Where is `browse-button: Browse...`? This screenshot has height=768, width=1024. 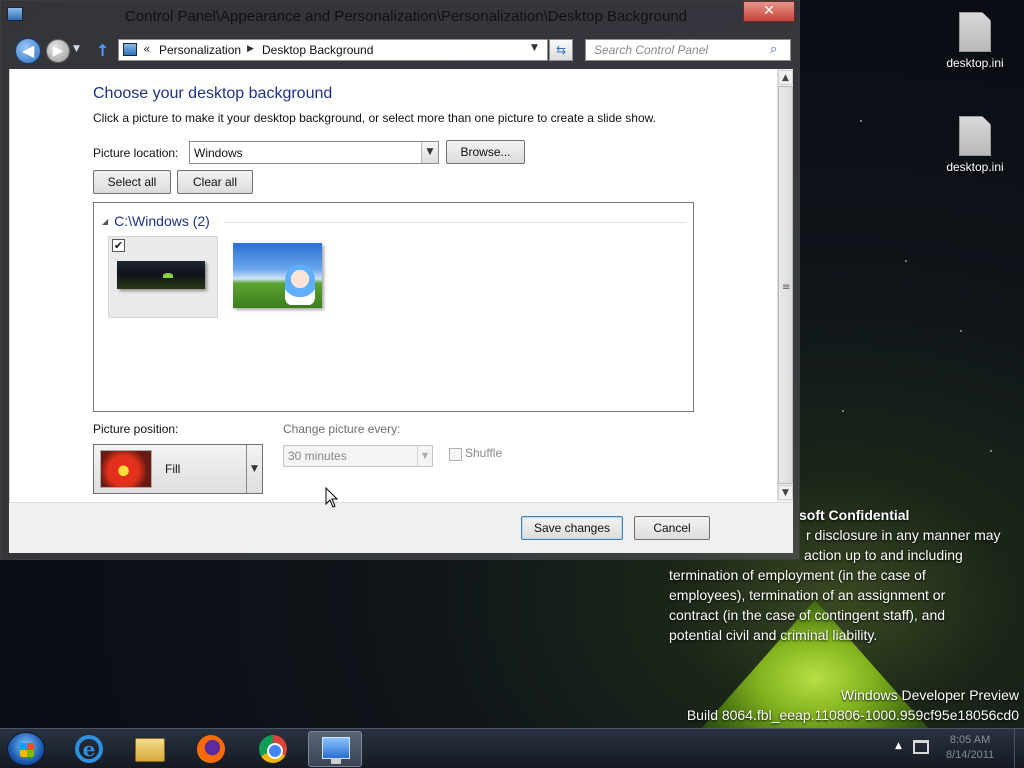 browse-button: Browse... is located at coordinates (485, 152).